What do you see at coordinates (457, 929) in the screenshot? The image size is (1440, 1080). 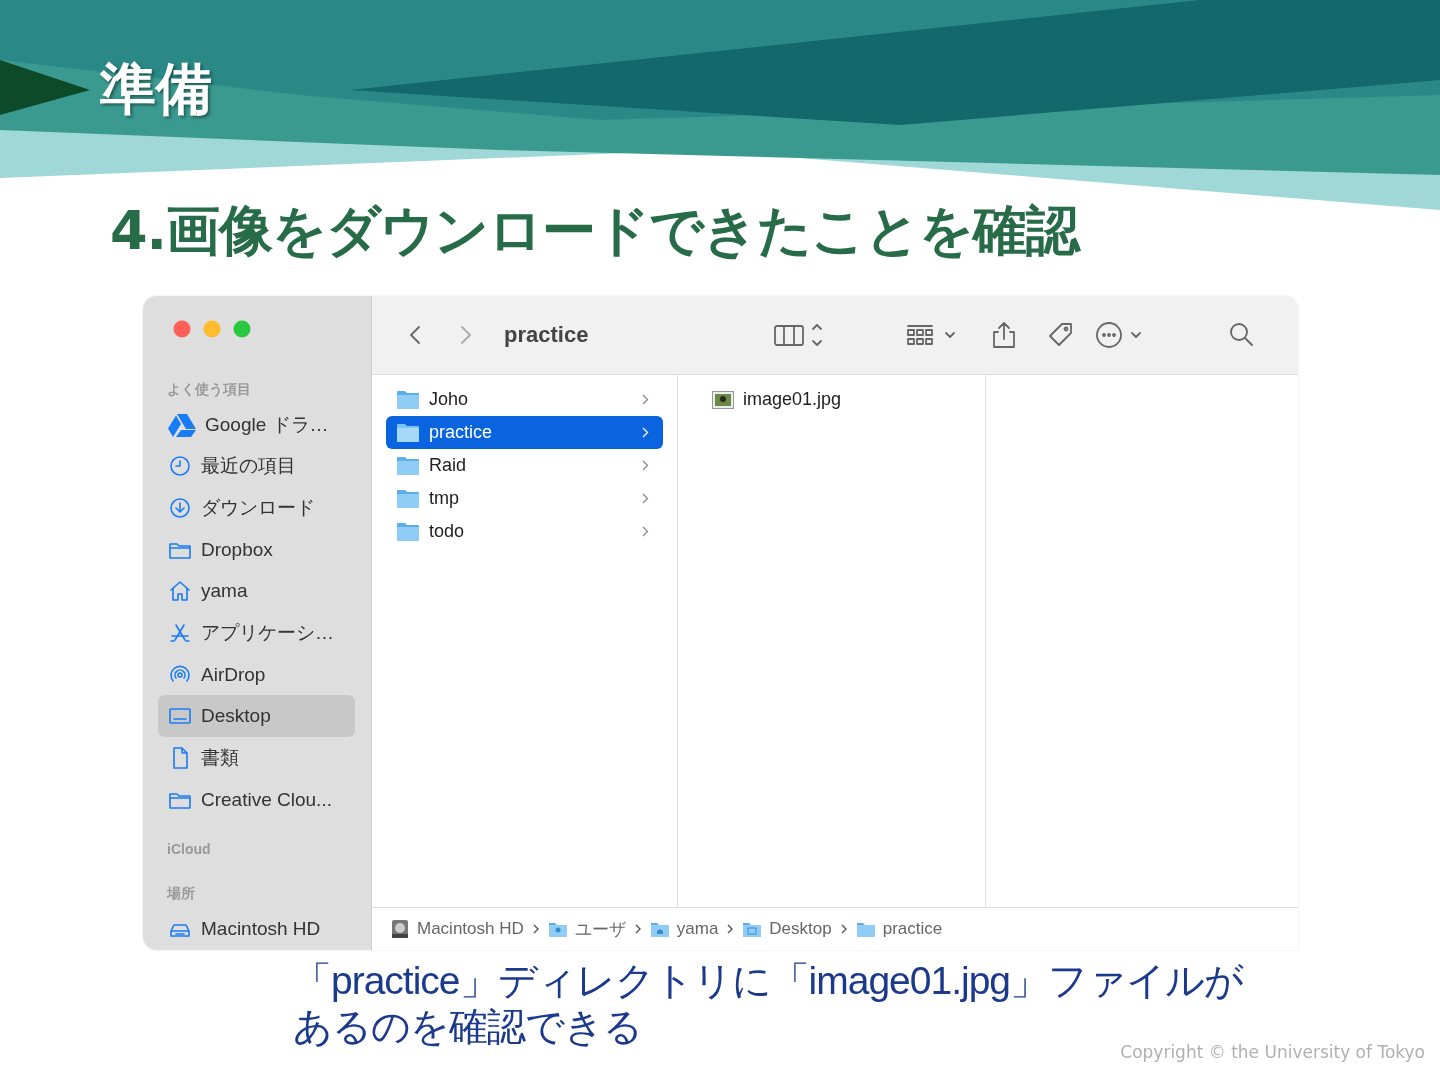 I see `path-item: Macintosh HD` at bounding box center [457, 929].